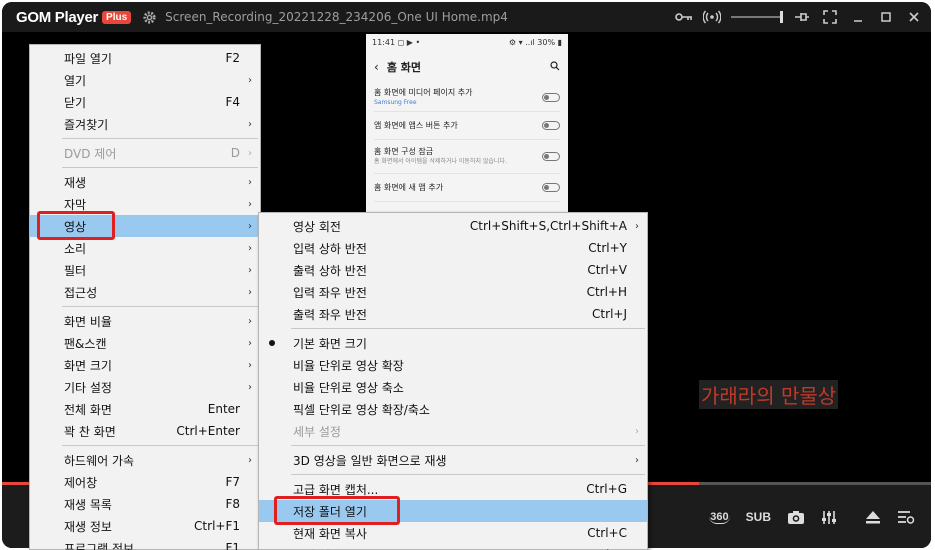 This screenshot has height=550, width=935. What do you see at coordinates (404, 67) in the screenshot?
I see `phone-header-title: 홈 화면` at bounding box center [404, 67].